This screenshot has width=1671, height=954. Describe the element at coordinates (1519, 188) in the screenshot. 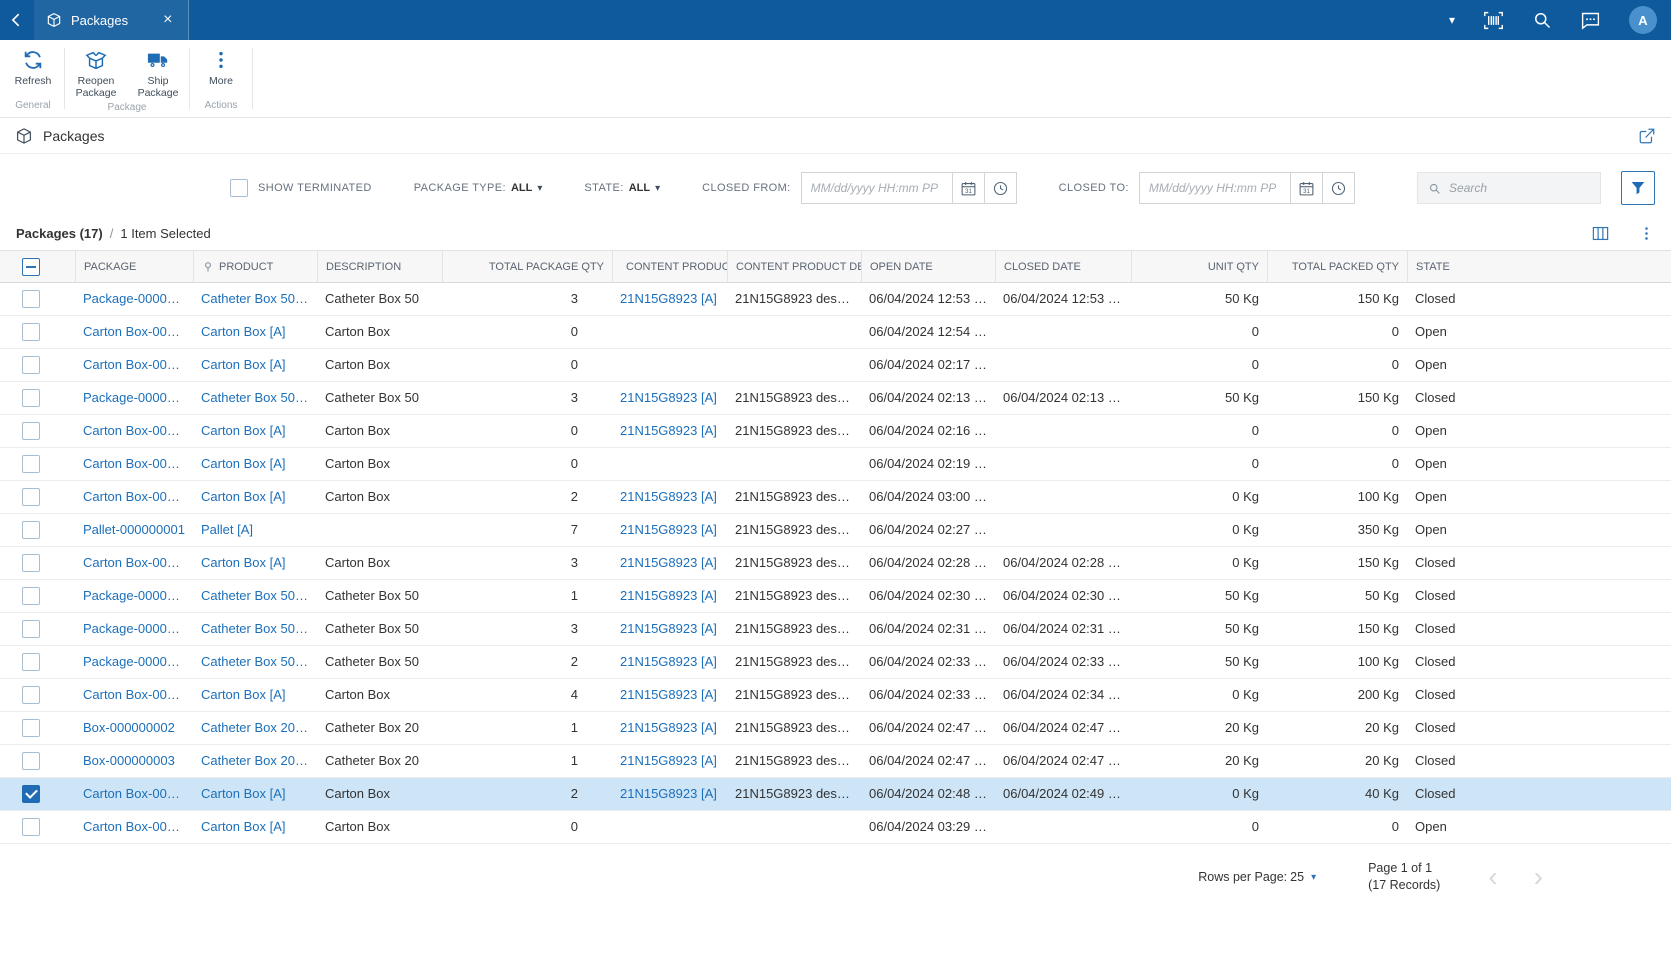

I see `search-input` at that location.